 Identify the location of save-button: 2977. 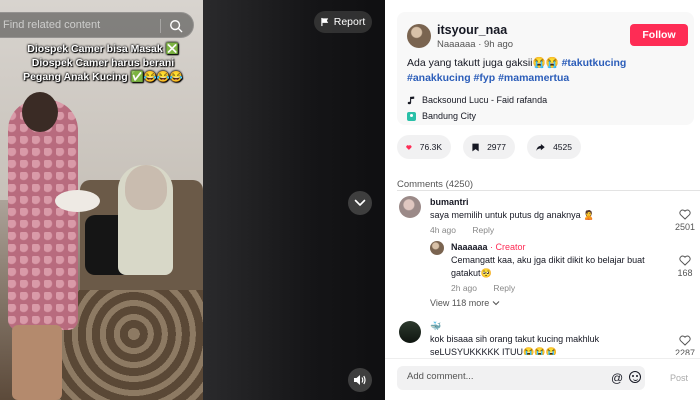
(489, 147).